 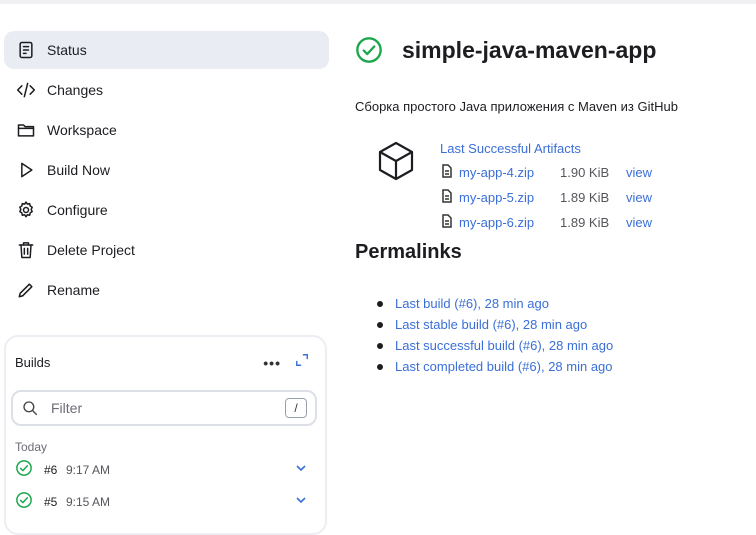 What do you see at coordinates (165, 502) in the screenshot?
I see `build-row: #5 9:15 AM` at bounding box center [165, 502].